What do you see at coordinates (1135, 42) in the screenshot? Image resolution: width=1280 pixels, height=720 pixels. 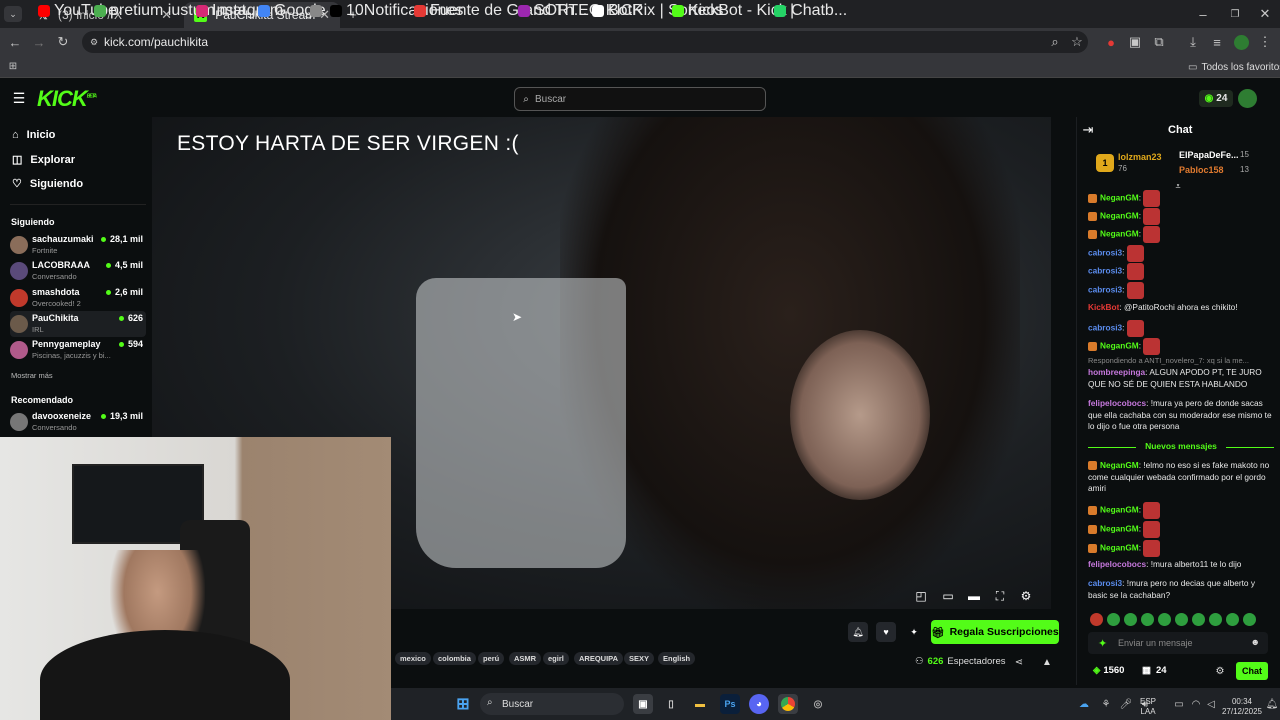 I see `extension-icon: ▣` at bounding box center [1135, 42].